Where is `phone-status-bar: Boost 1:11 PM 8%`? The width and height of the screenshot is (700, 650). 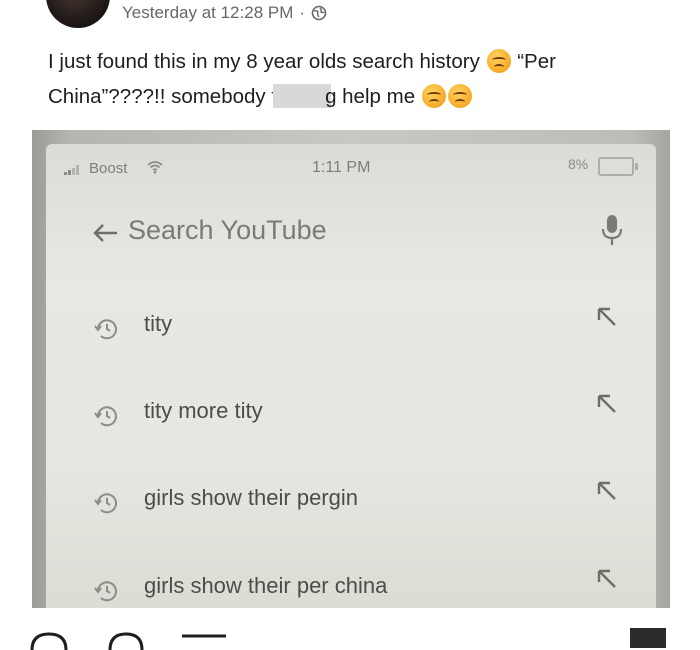 phone-status-bar: Boost 1:11 PM 8% is located at coordinates (351, 164).